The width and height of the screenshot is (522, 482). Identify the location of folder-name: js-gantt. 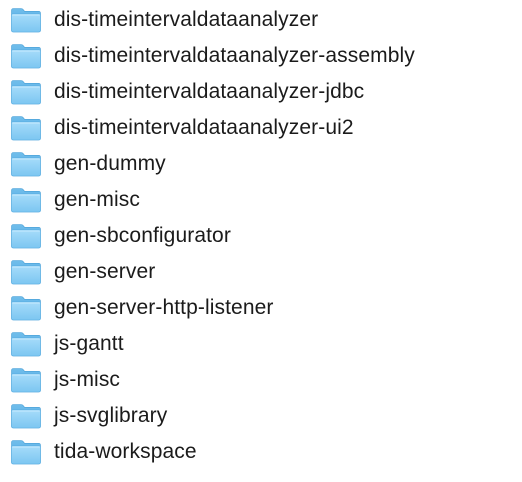
(89, 343).